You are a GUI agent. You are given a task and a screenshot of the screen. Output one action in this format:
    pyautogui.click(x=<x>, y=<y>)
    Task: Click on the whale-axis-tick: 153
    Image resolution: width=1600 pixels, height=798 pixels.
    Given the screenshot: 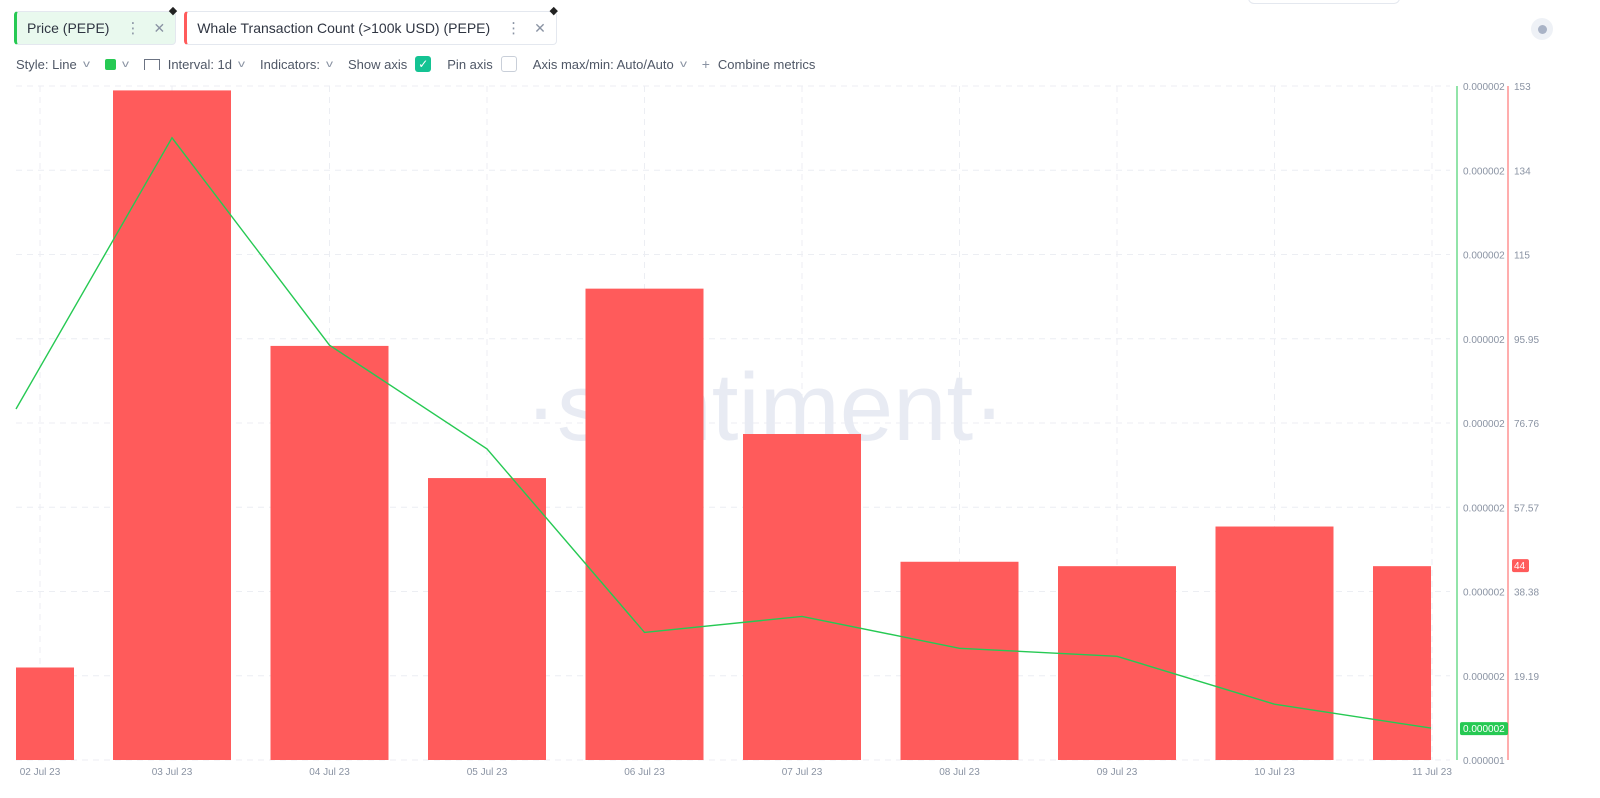 What is the action you would take?
    pyautogui.click(x=1522, y=87)
    